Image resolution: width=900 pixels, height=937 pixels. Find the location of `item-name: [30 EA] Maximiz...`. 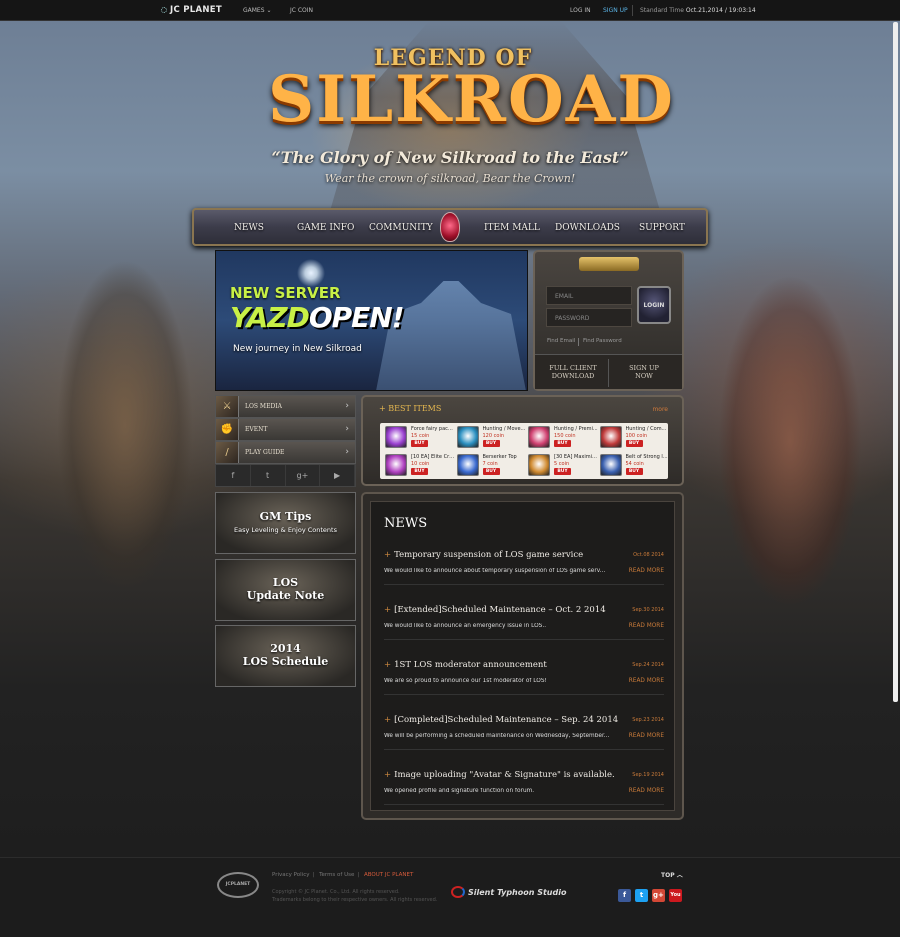

item-name: [30 EA] Maximiz... is located at coordinates (576, 457).